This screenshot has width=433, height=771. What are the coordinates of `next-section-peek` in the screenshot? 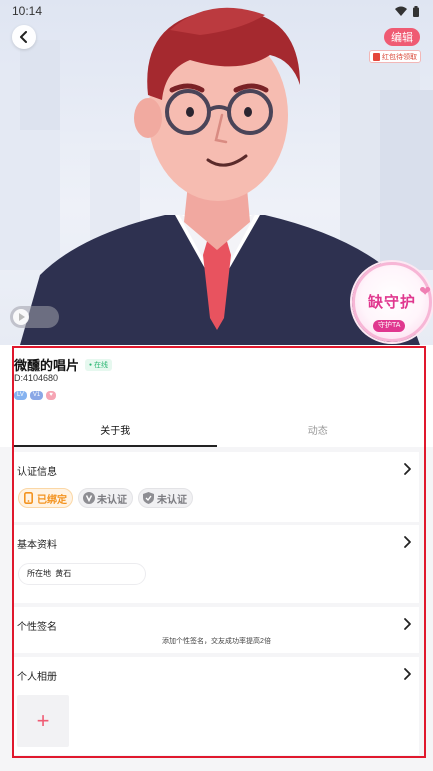 It's located at (216, 764).